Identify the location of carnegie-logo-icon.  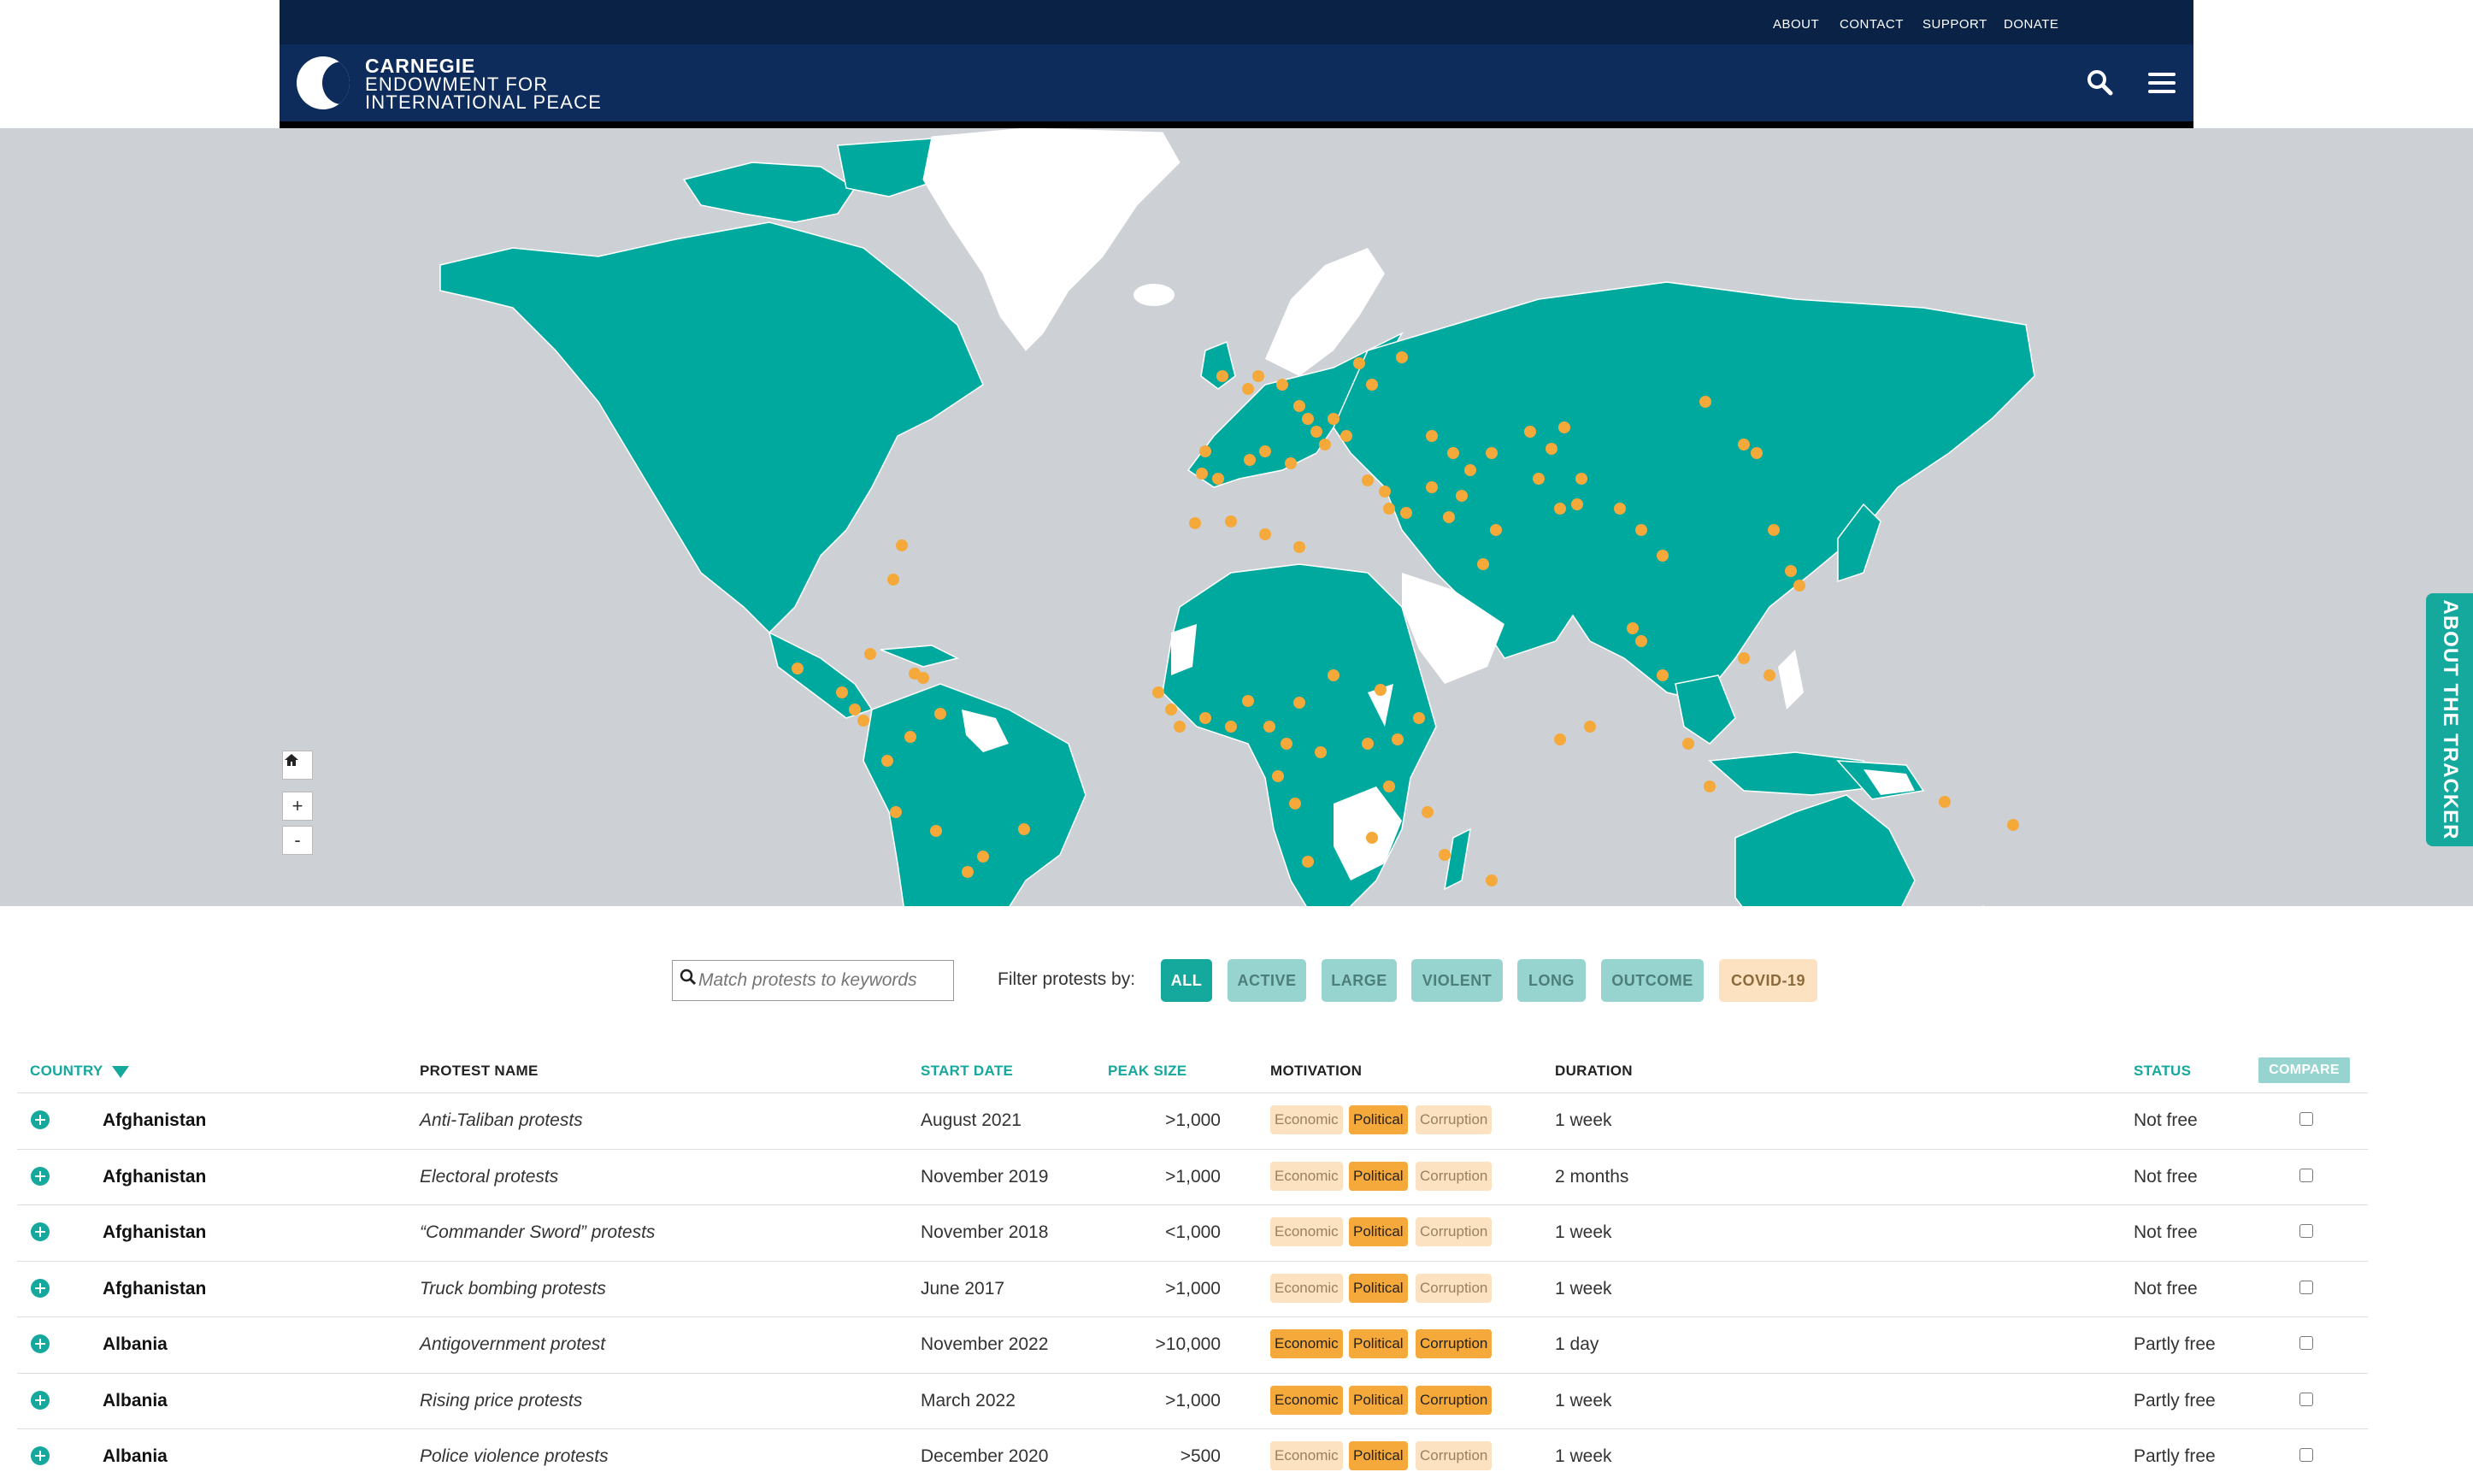
(323, 82).